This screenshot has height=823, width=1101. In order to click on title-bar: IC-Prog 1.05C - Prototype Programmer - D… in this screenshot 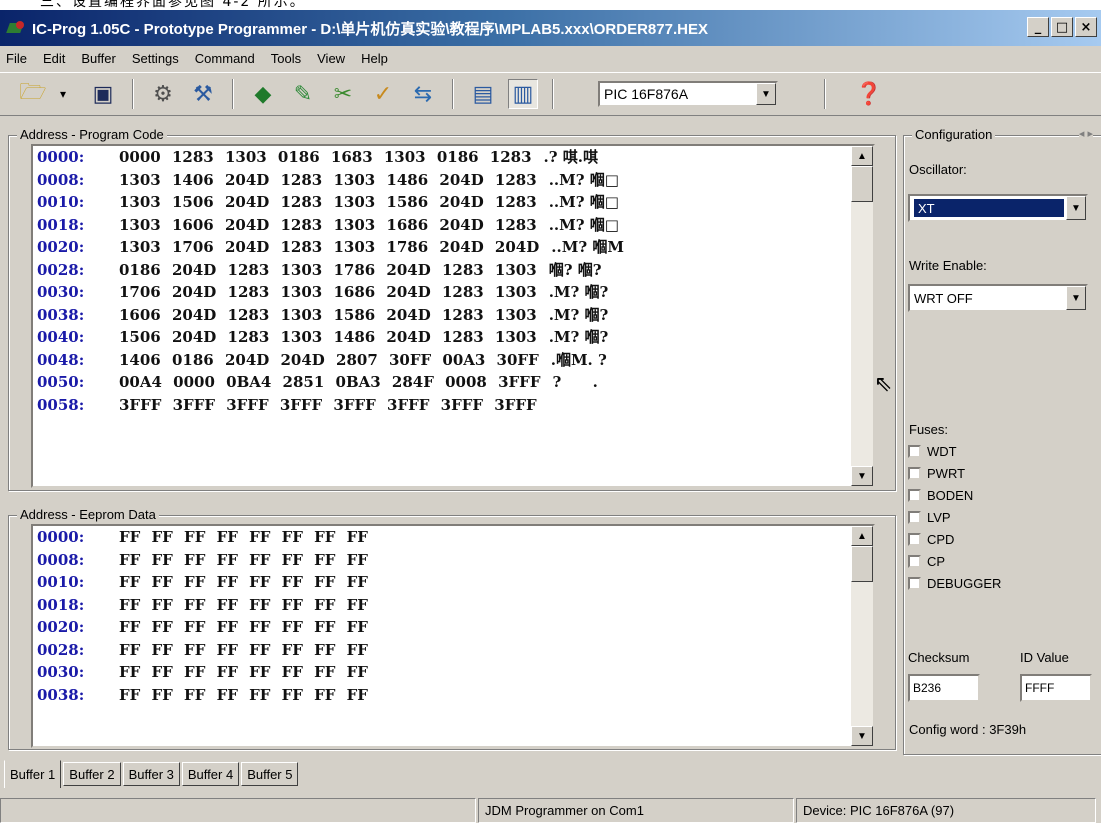, I will do `click(550, 28)`.